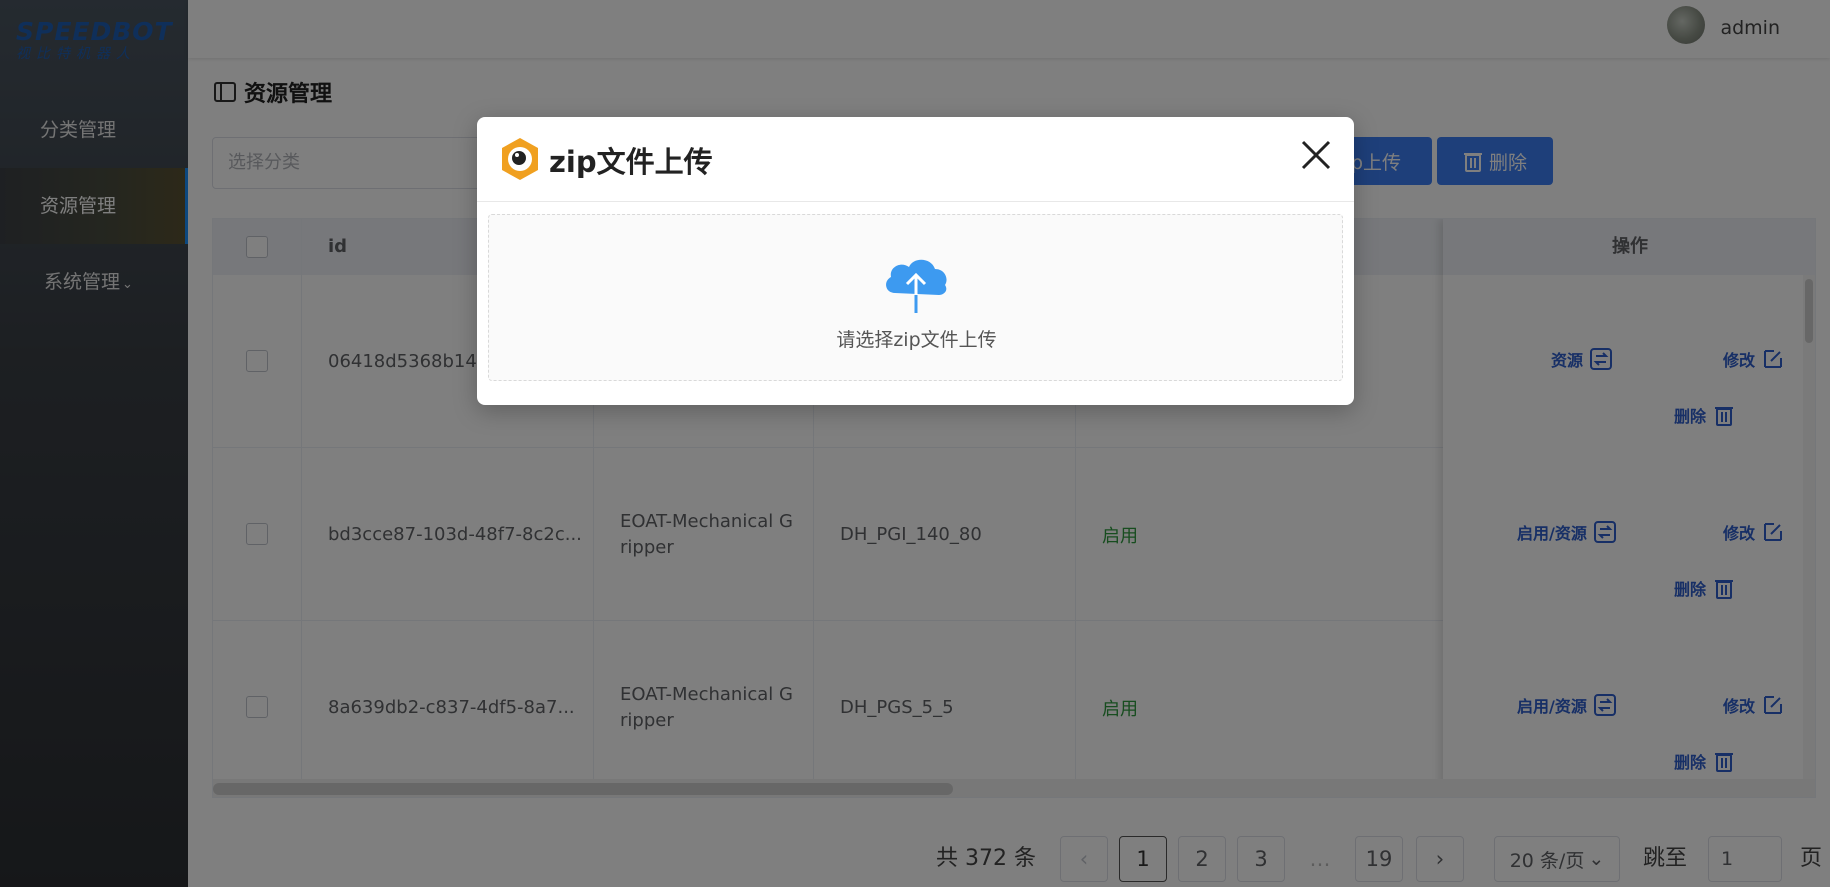 This screenshot has width=1830, height=887. Describe the element at coordinates (520, 159) in the screenshot. I see `camera-eye-logo-icon` at that location.